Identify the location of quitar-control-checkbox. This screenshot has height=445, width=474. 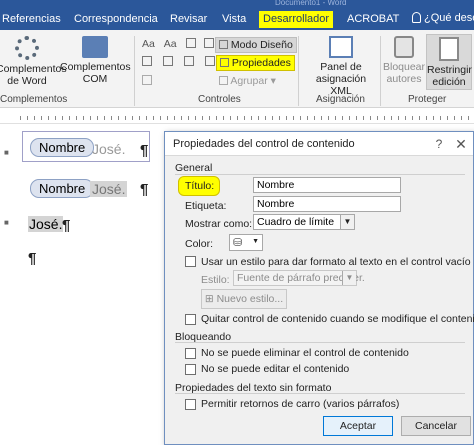
(190, 319).